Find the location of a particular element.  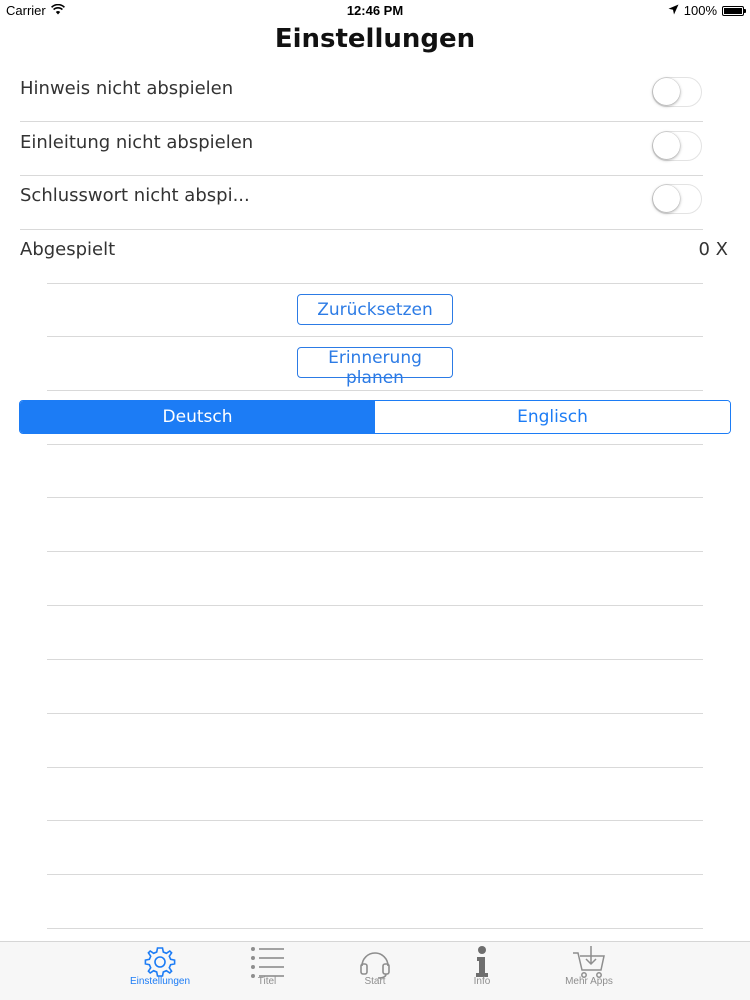

tab-einstellungen: Einstellungen is located at coordinates (160, 971).